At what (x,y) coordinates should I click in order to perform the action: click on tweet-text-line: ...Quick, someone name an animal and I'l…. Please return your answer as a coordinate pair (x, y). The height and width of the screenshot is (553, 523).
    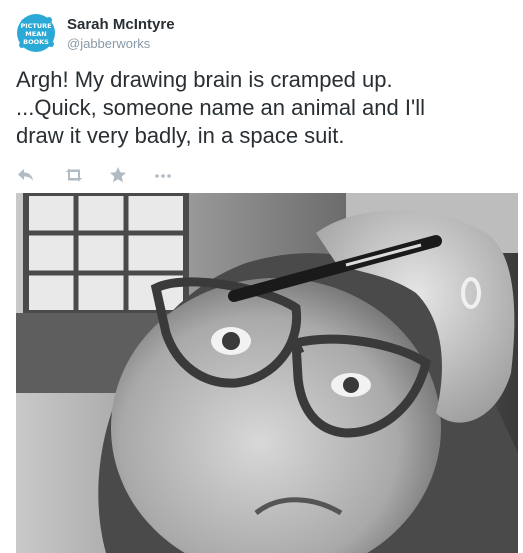
    Looking at the image, I should click on (220, 107).